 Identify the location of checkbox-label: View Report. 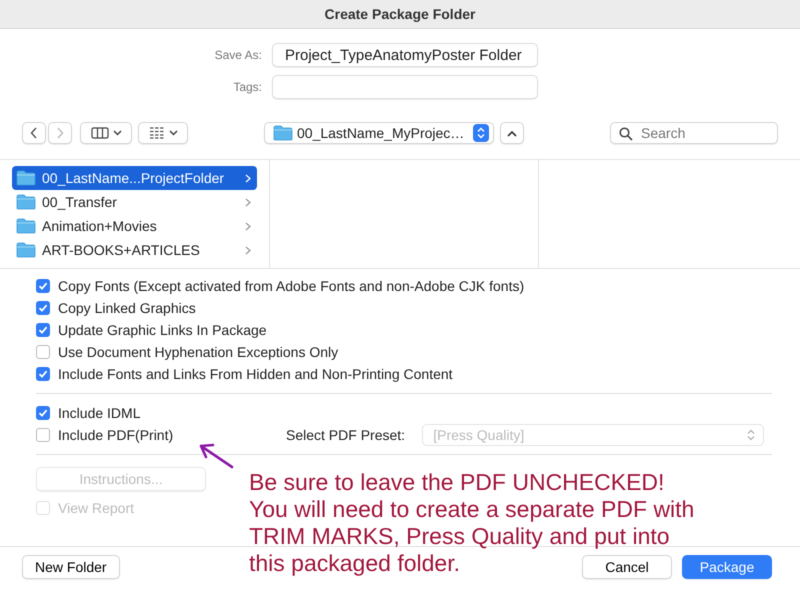
(96, 508).